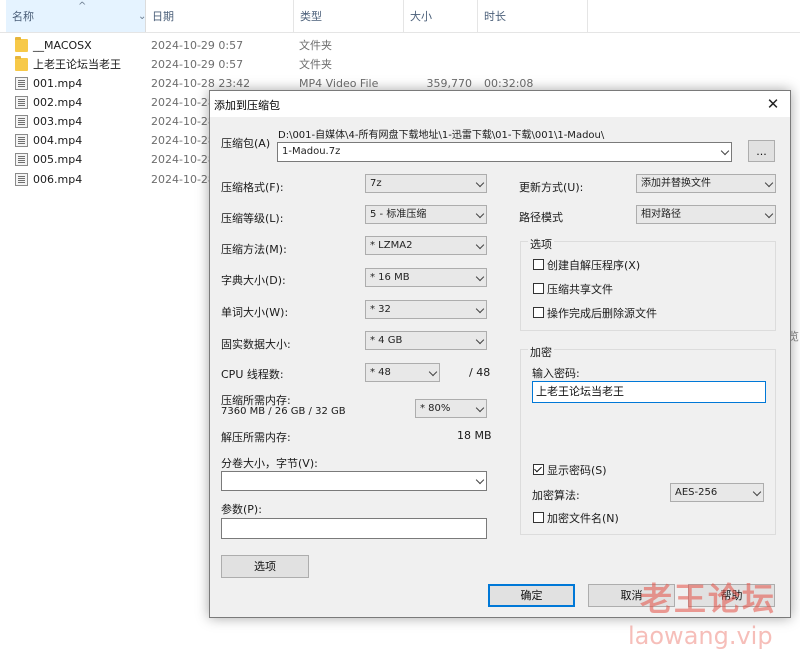  Describe the element at coordinates (538, 517) in the screenshot. I see `encrypt-filenames-checkbox` at that location.